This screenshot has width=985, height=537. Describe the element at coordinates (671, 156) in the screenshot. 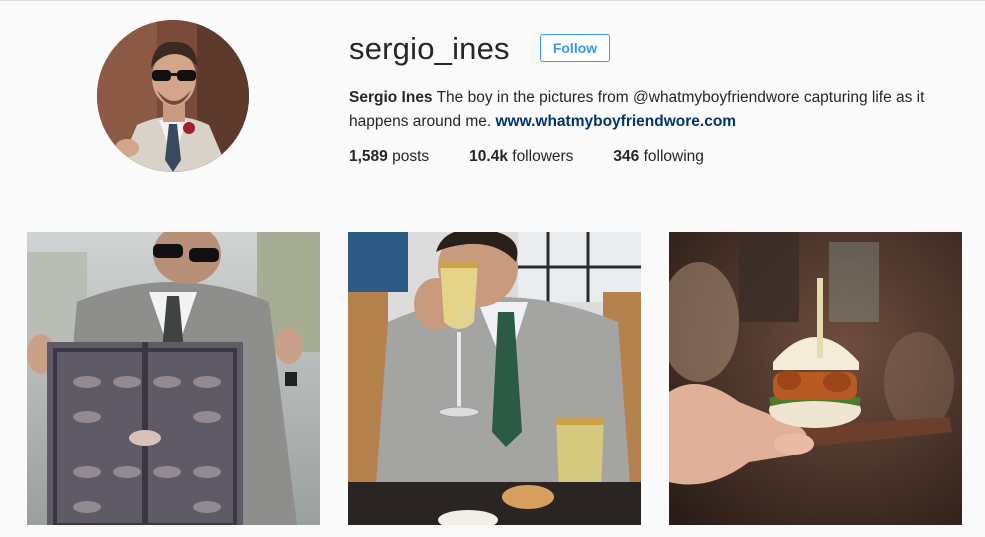

I see `following-label: following` at that location.